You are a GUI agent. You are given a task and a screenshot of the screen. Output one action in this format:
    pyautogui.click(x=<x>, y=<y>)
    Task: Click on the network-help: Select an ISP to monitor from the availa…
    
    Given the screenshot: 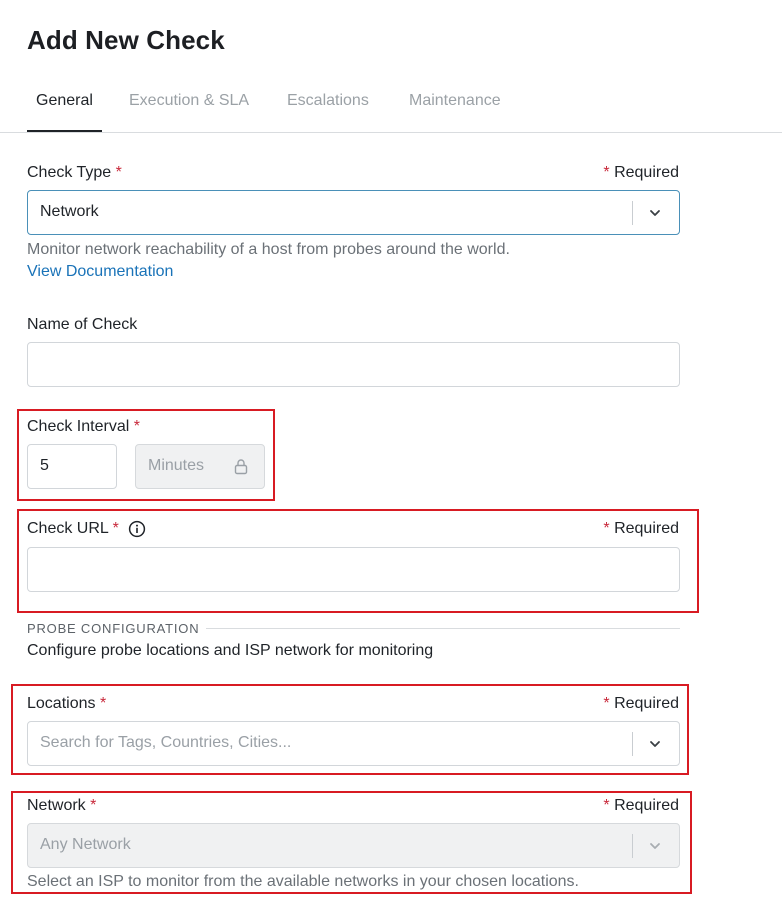 What is the action you would take?
    pyautogui.click(x=303, y=881)
    